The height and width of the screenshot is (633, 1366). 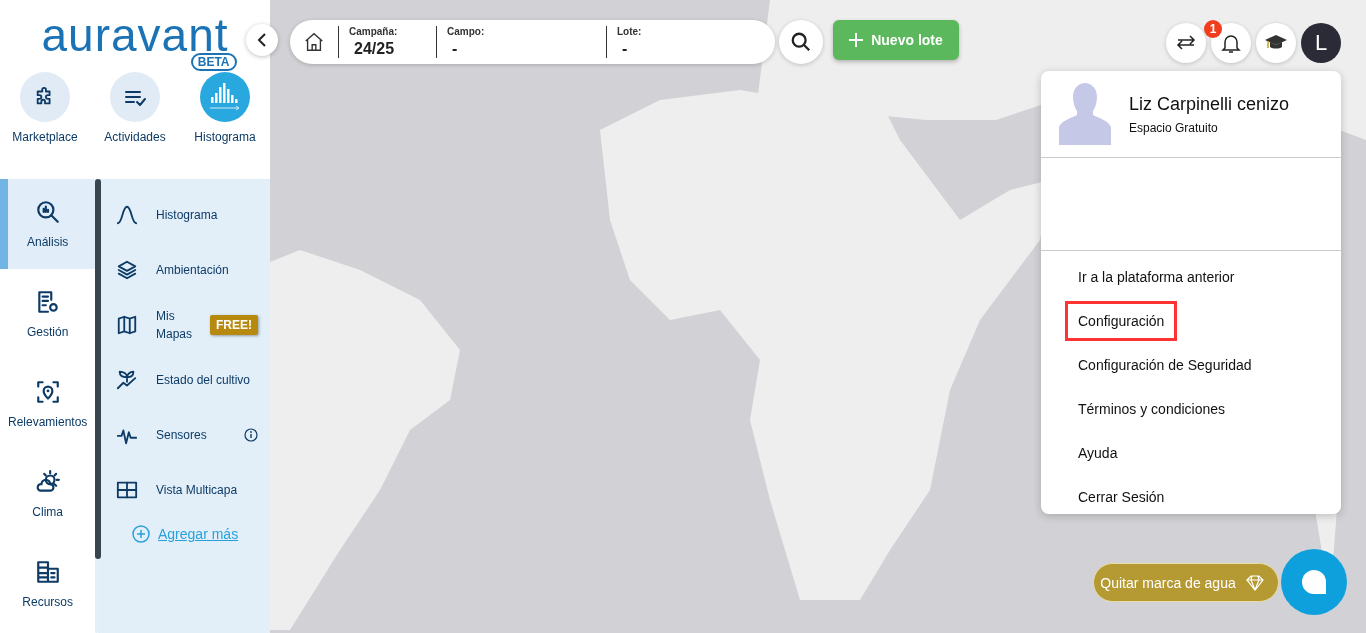 What do you see at coordinates (98, 369) in the screenshot?
I see `scrollbar-thumb` at bounding box center [98, 369].